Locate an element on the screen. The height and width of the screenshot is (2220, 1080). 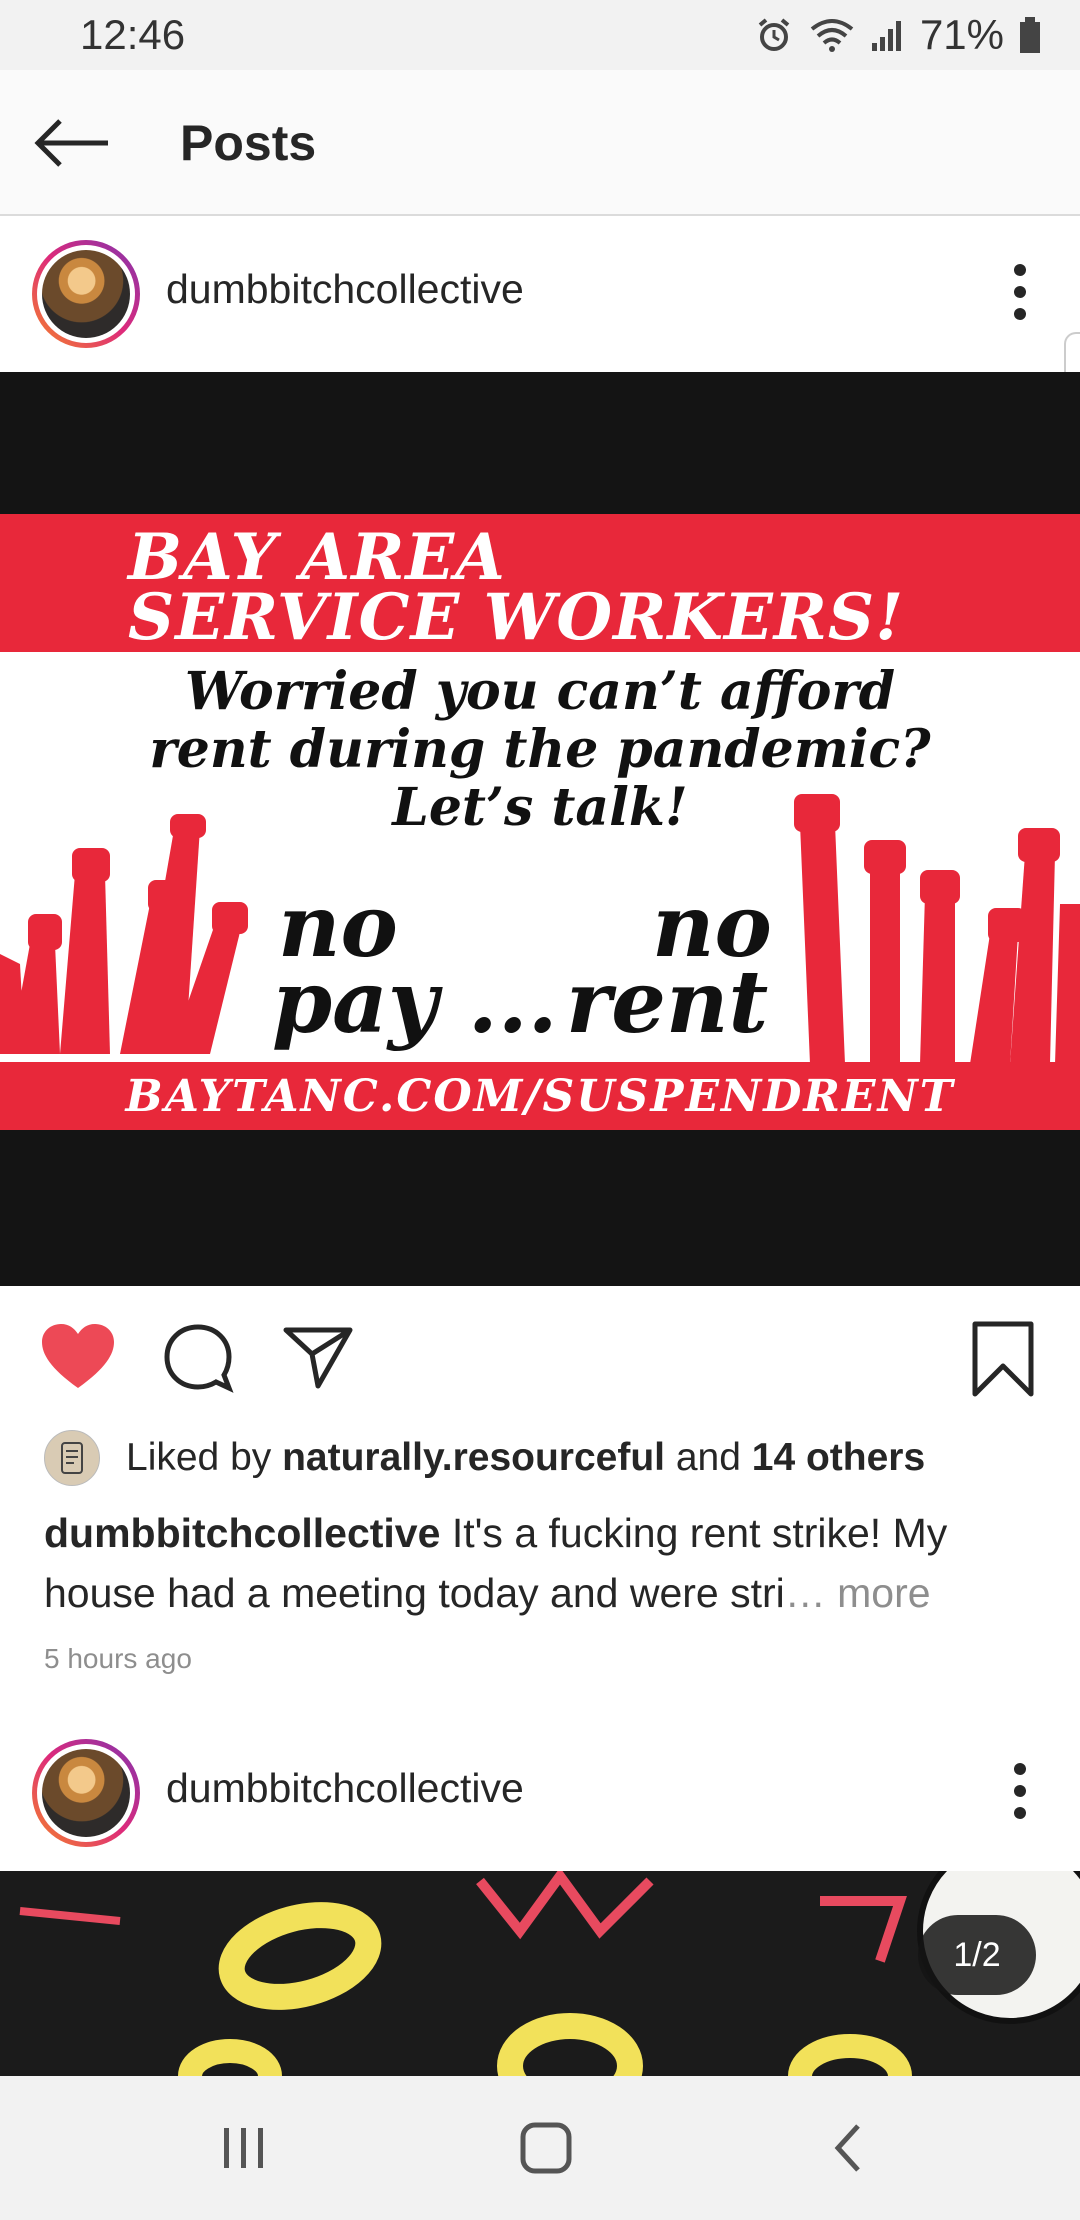
status-bar: 12:46 71% is located at coordinates (540, 35).